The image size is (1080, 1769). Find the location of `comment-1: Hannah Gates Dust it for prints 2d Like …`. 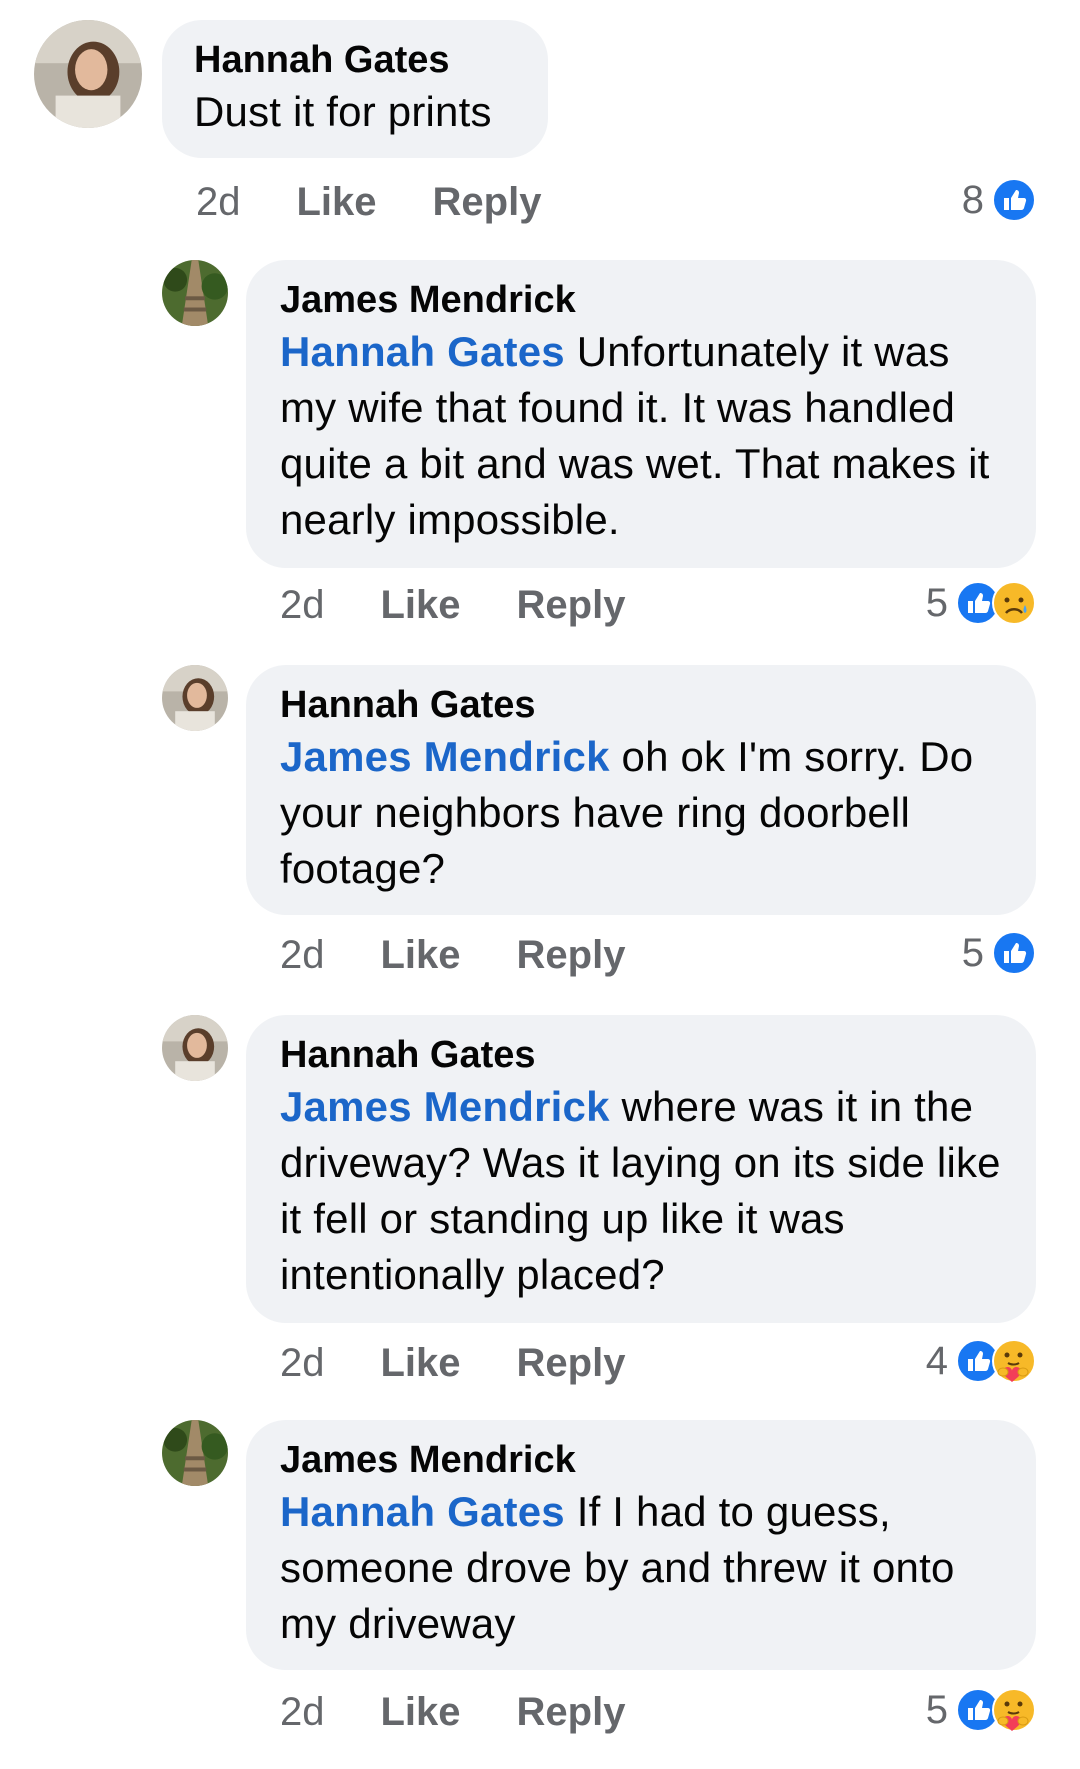

comment-1: Hannah Gates Dust it for prints 2d Like … is located at coordinates (540, 115).